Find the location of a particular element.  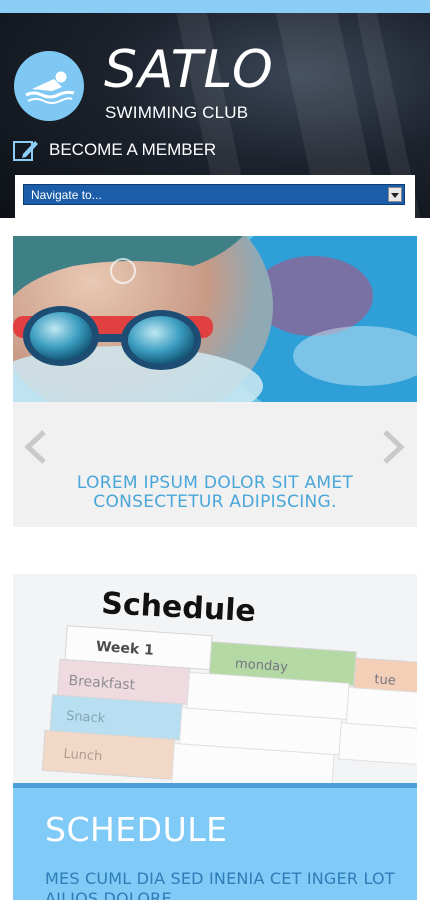

brand-name: SATLO is located at coordinates (189, 70).